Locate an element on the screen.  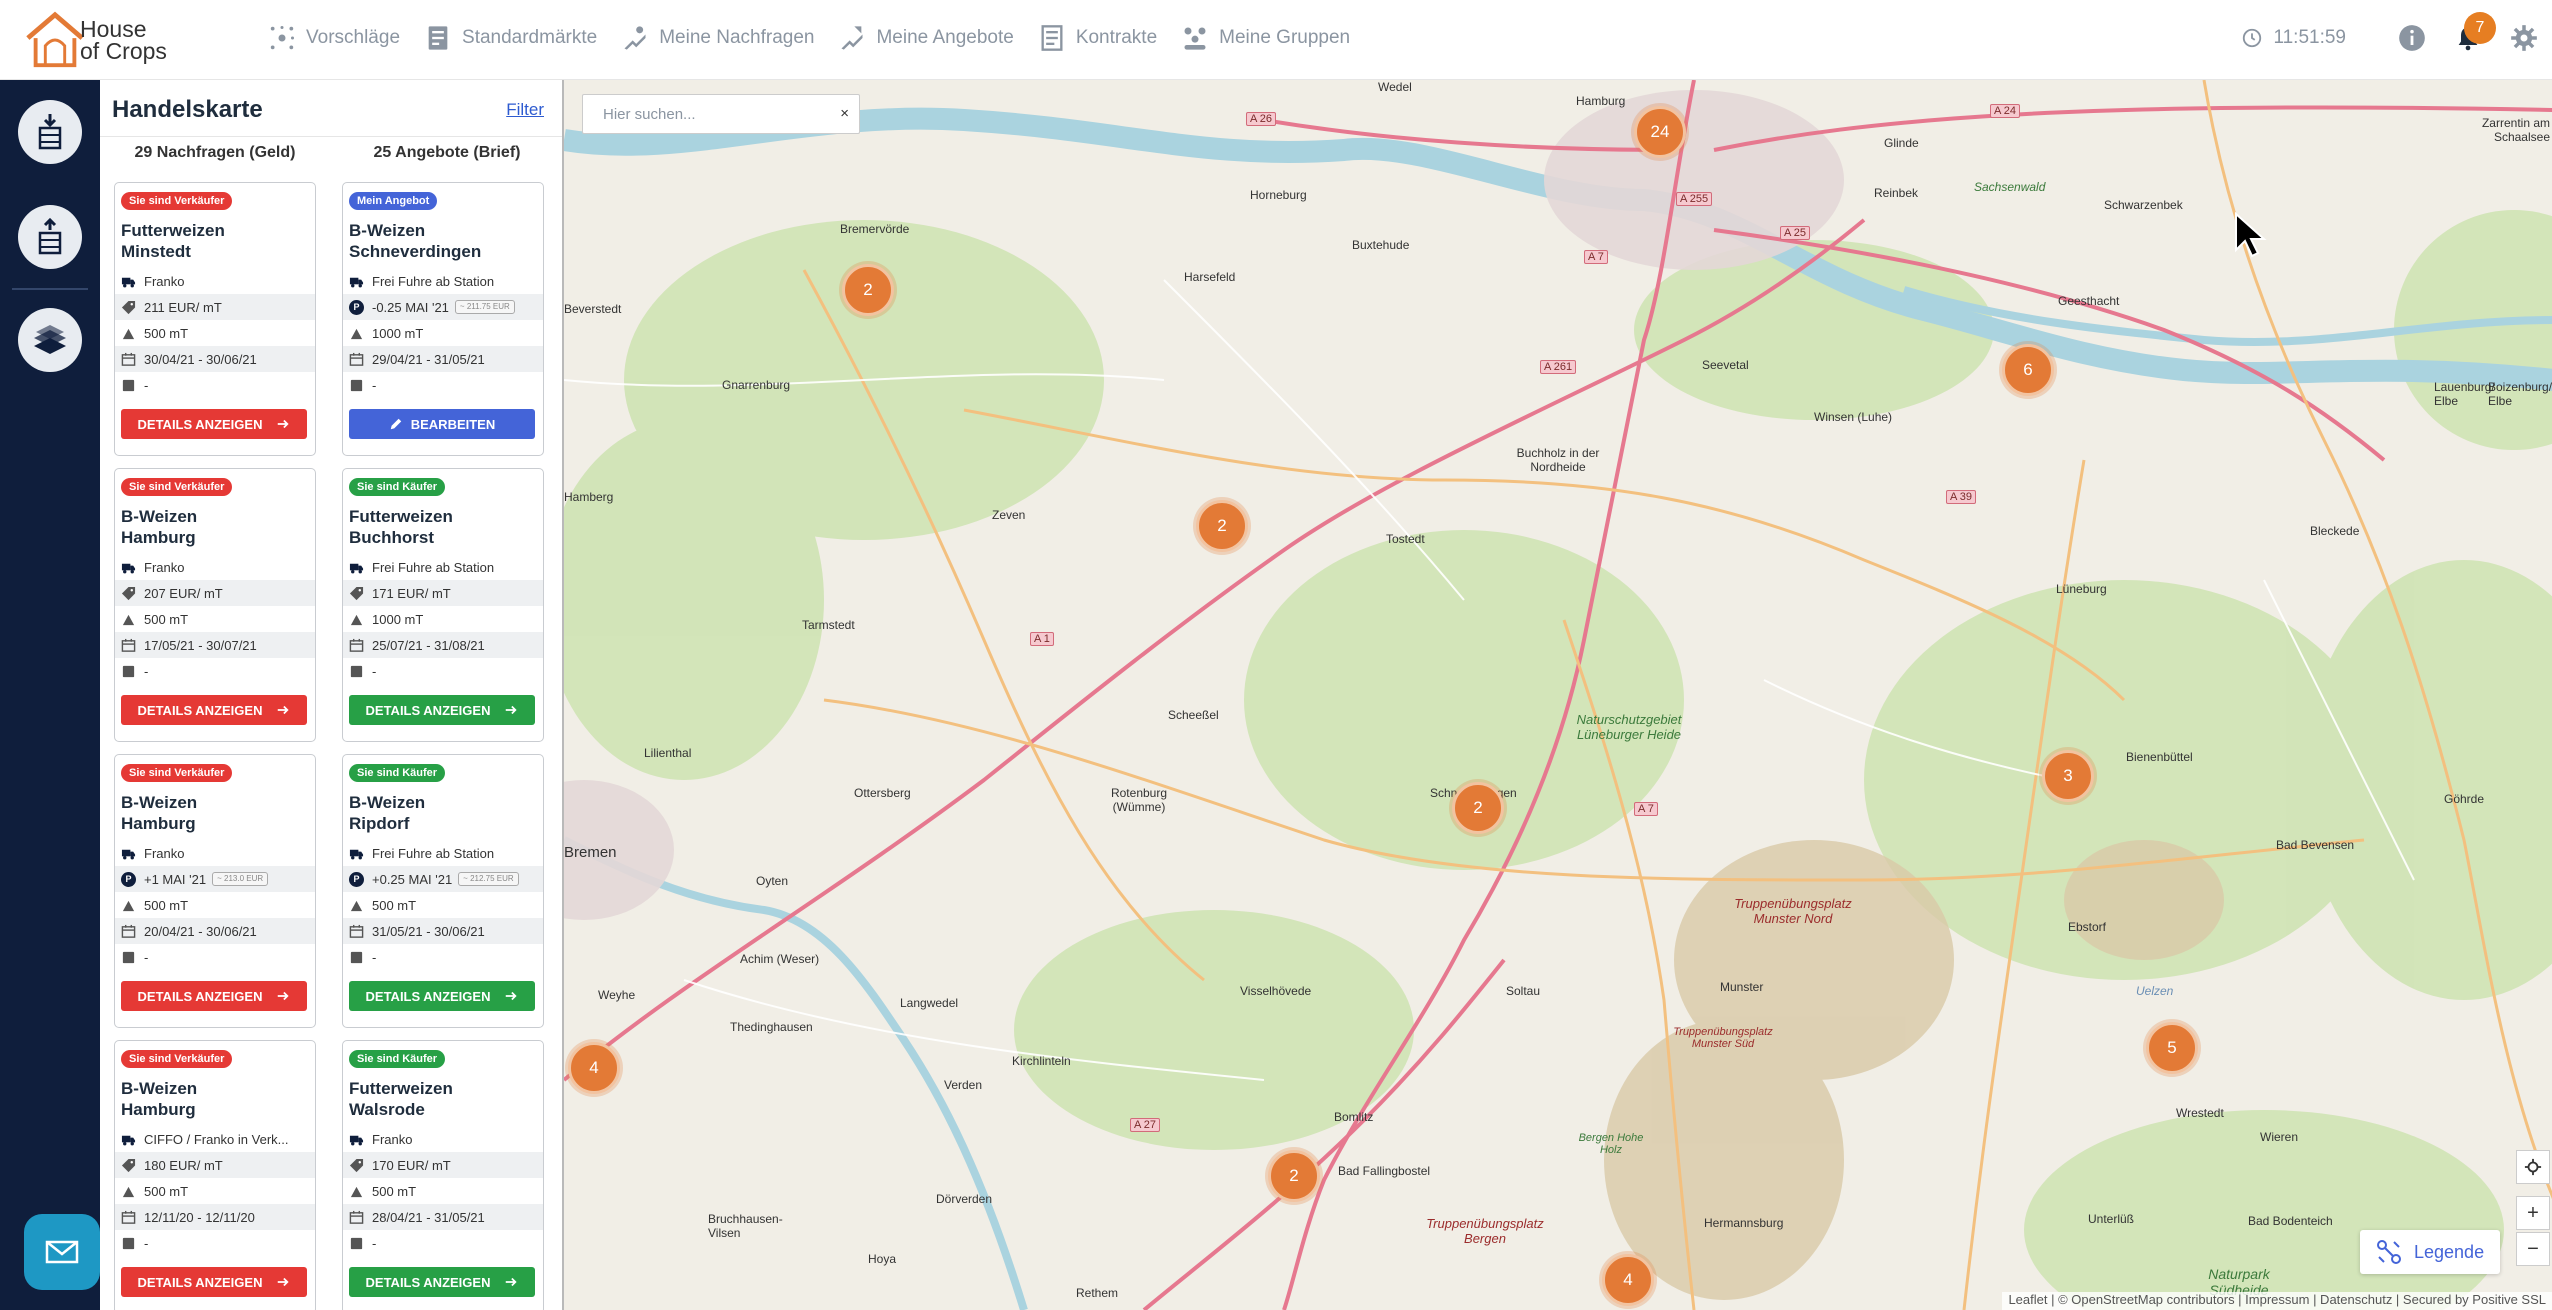
map-cluster-marker: 6 is located at coordinates (2028, 370).